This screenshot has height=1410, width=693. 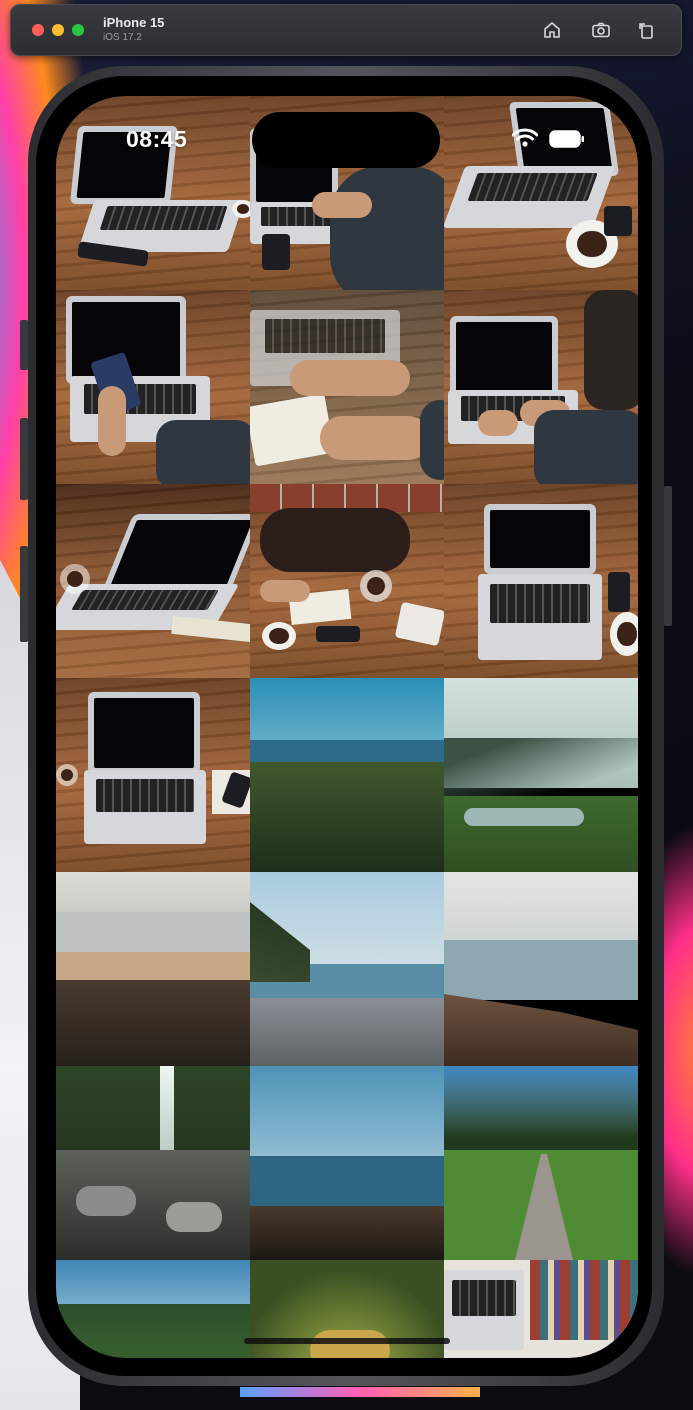 What do you see at coordinates (525, 137) in the screenshot?
I see `wifi-icon` at bounding box center [525, 137].